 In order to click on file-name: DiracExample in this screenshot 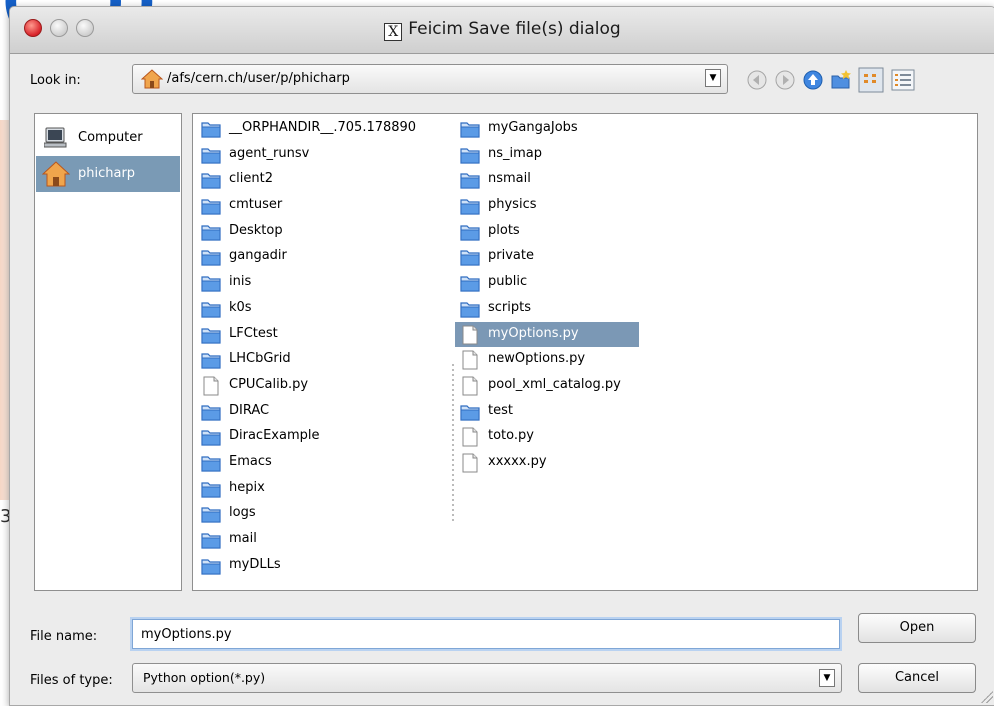, I will do `click(274, 436)`.